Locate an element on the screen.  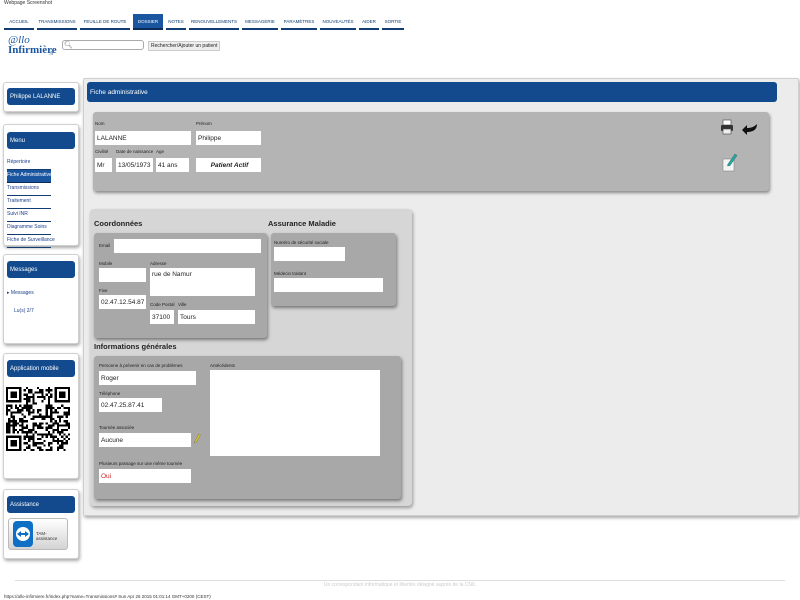
pencil-icon is located at coordinates (197, 438).